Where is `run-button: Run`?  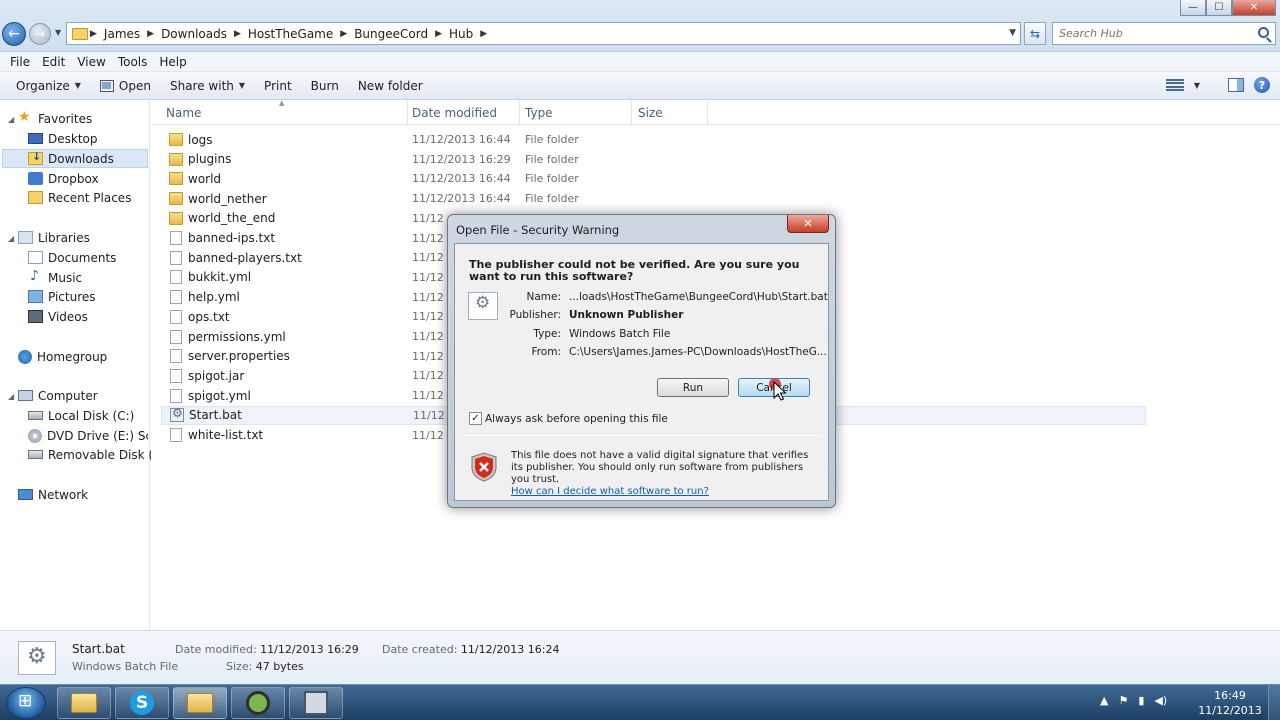
run-button: Run is located at coordinates (693, 387).